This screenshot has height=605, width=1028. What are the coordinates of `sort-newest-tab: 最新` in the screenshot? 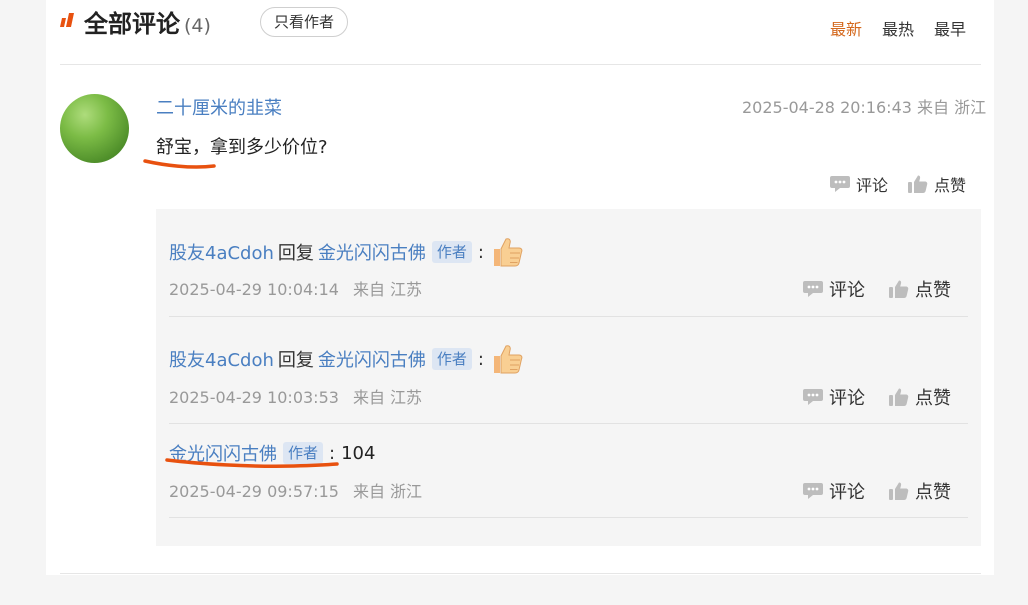 It's located at (846, 28).